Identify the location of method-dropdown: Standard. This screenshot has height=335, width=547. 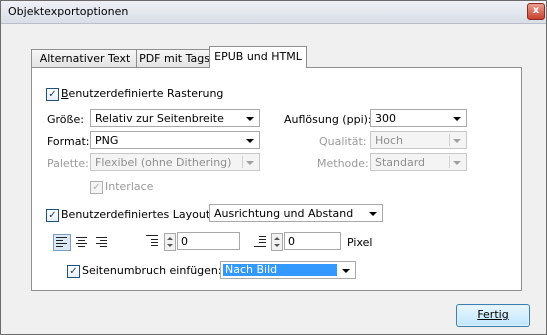
(418, 162).